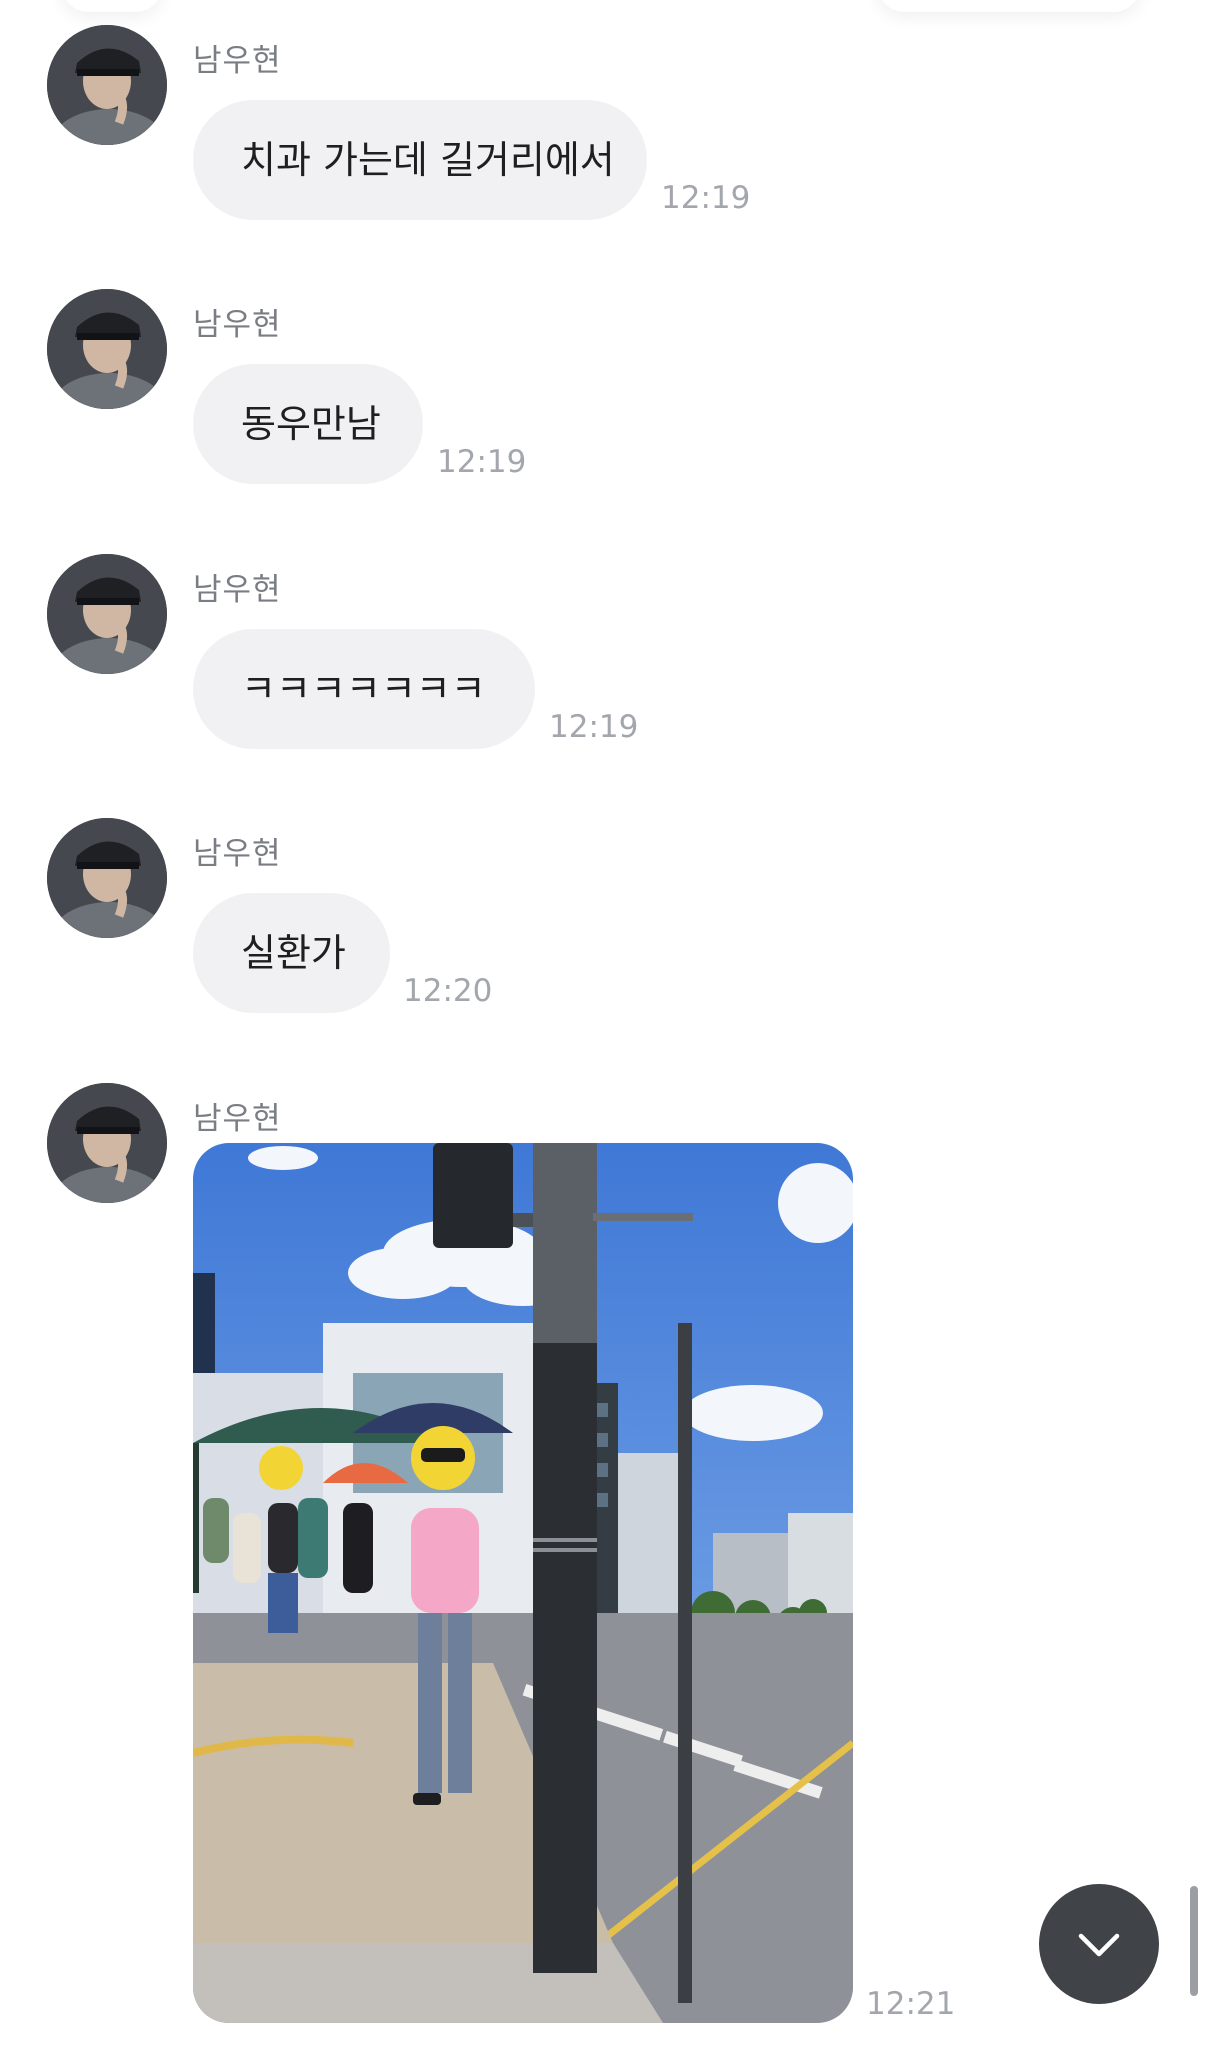 This screenshot has width=1205, height=2048. Describe the element at coordinates (308, 424) in the screenshot. I see `message-bubble: 동우만남` at that location.